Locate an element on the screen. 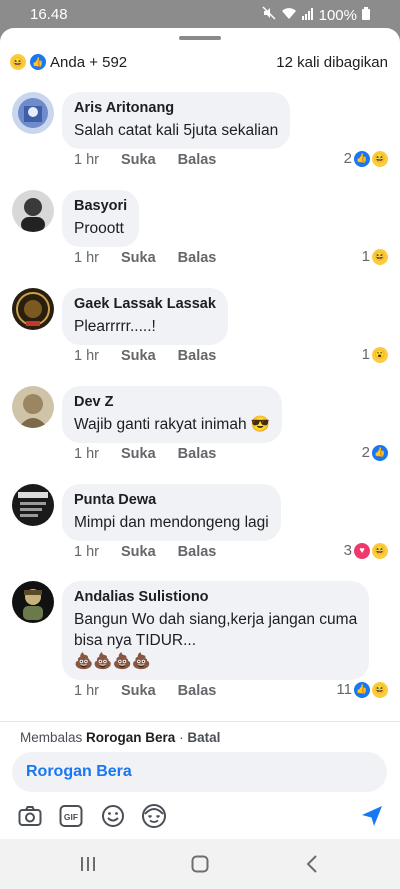 This screenshot has width=400, height=889. wifi-icon is located at coordinates (289, 15).